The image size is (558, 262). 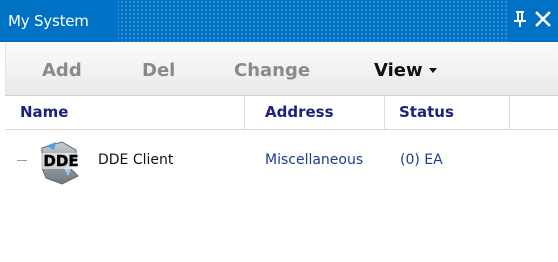 I want to click on close-icon, so click(x=543, y=19).